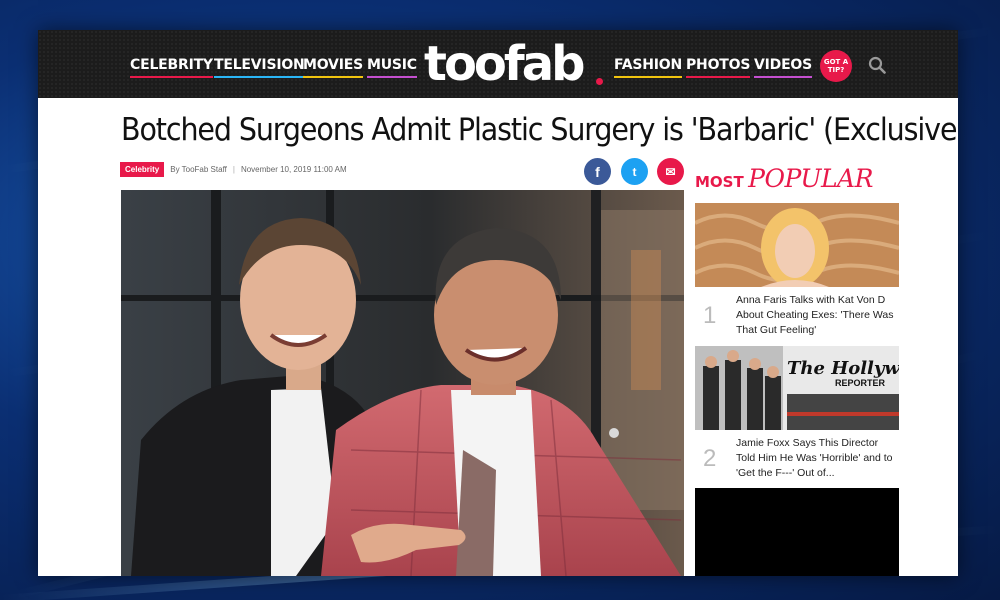  I want to click on popular-2-photo-illustration: The Hollywood REPORTER, so click(797, 388).